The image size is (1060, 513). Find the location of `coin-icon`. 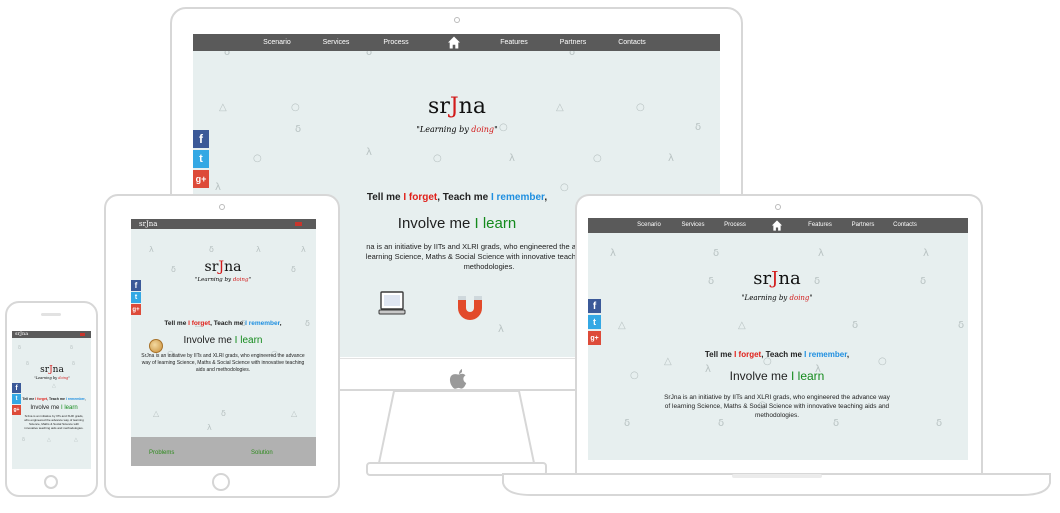

coin-icon is located at coordinates (156, 346).